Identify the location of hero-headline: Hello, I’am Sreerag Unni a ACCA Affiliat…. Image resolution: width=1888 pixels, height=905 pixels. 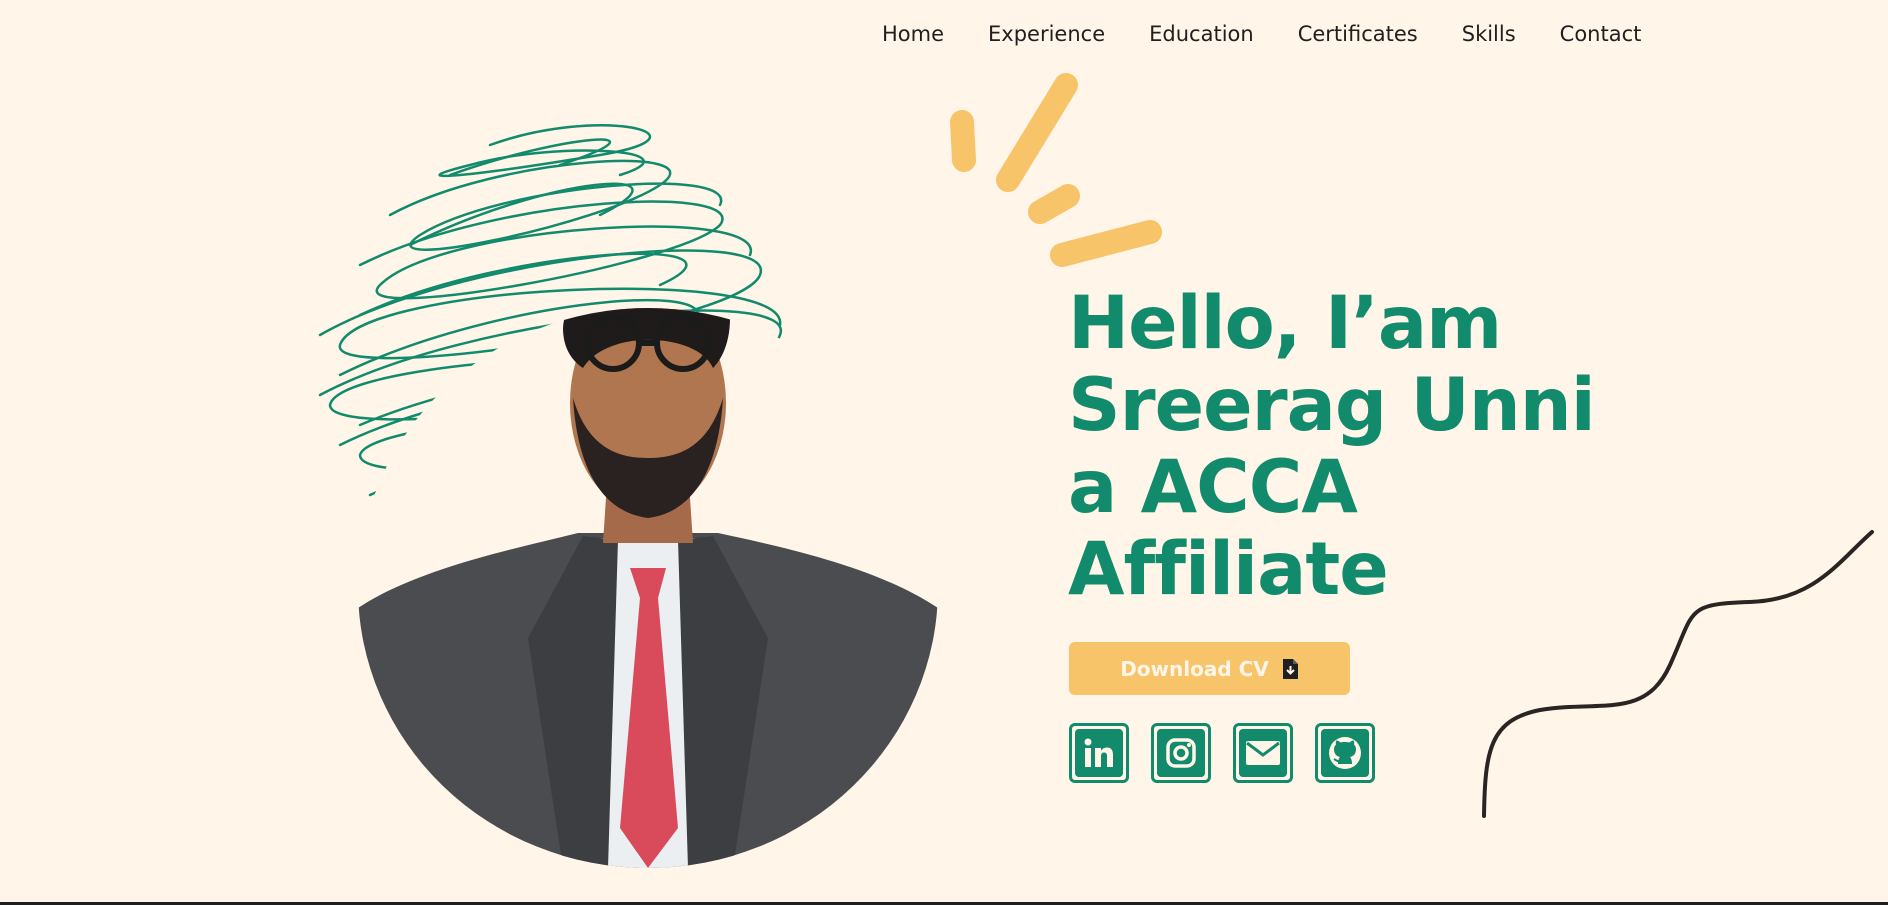
(1332, 446).